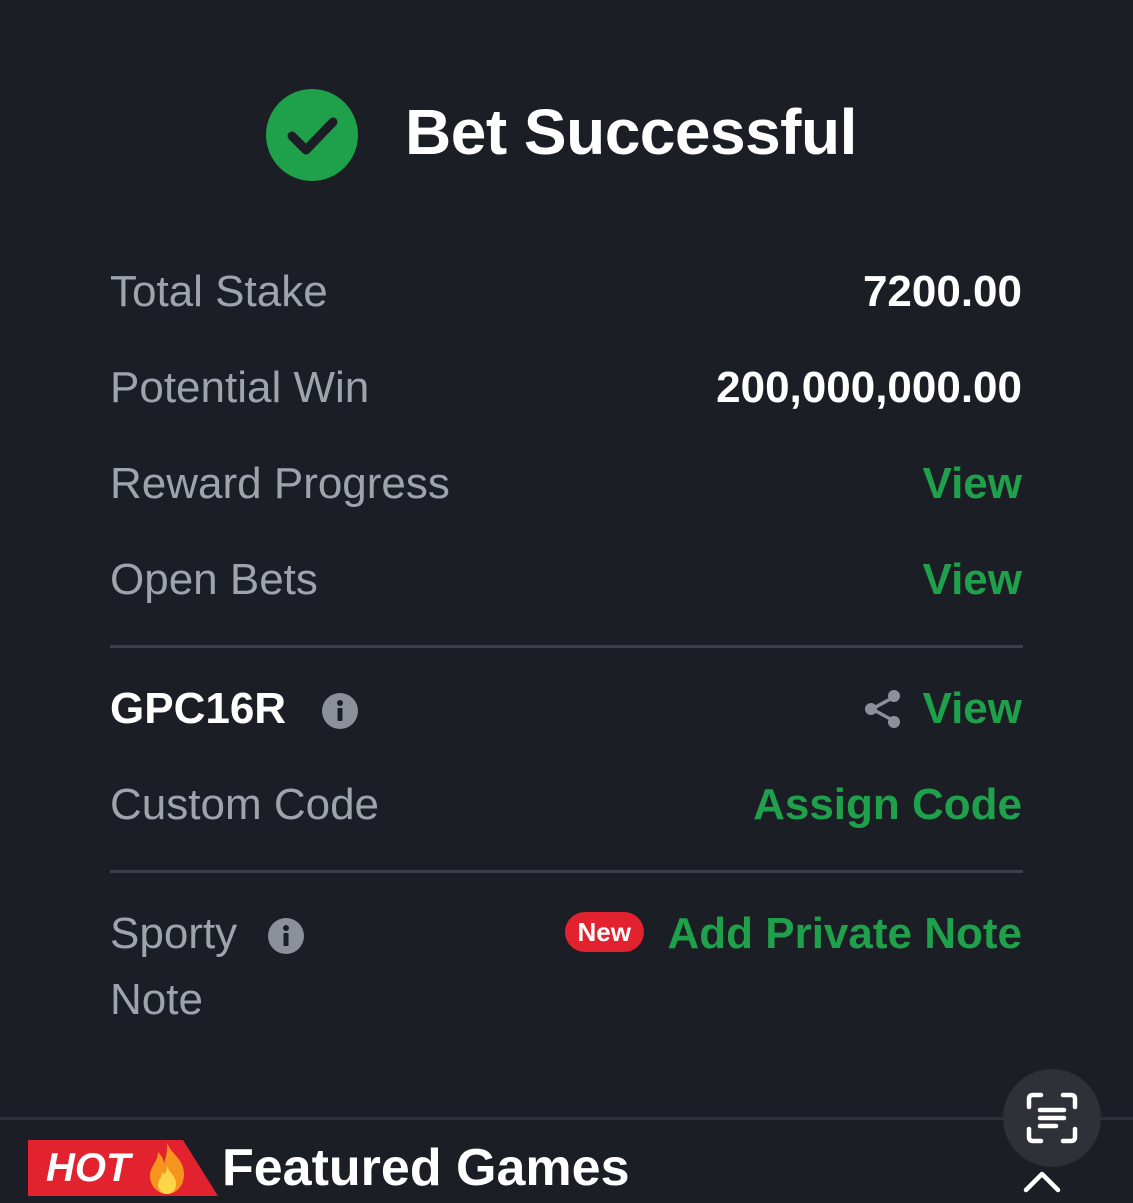  Describe the element at coordinates (972, 580) in the screenshot. I see `open-bets-view-link: View` at that location.